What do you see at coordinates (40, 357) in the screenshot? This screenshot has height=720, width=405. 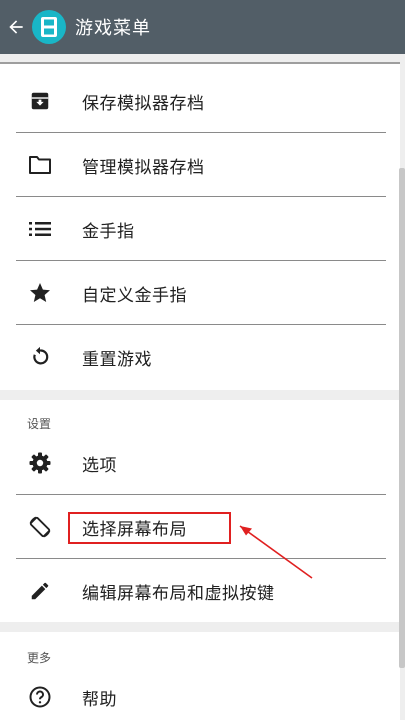 I see `restart-icon` at bounding box center [40, 357].